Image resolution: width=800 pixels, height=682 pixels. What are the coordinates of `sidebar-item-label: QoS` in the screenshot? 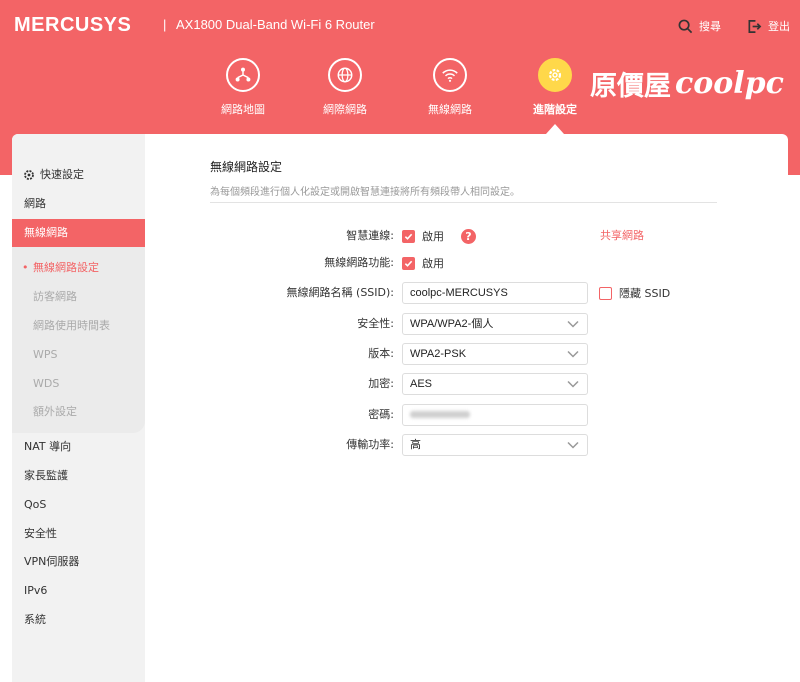 It's located at (35, 504).